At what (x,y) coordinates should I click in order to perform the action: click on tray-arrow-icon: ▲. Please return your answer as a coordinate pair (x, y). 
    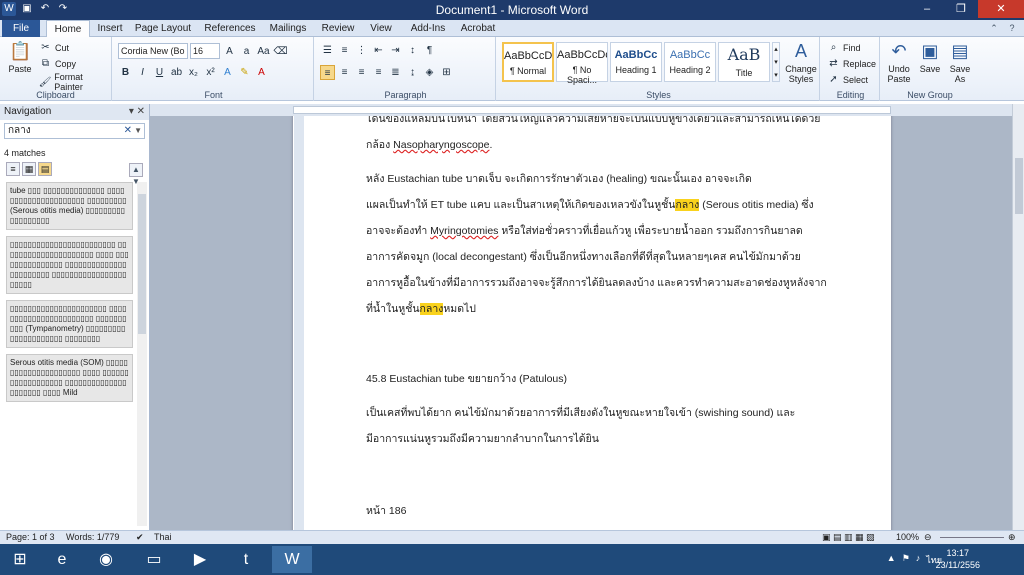
    Looking at the image, I should click on (891, 560).